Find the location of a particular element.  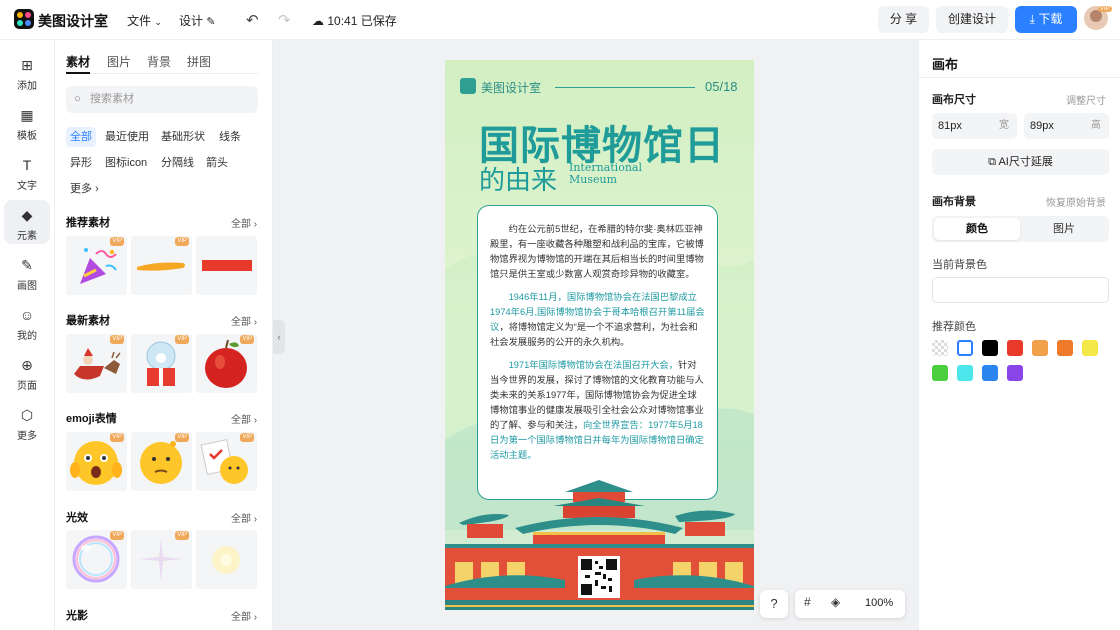

chip-all: 全部 is located at coordinates (81, 137).